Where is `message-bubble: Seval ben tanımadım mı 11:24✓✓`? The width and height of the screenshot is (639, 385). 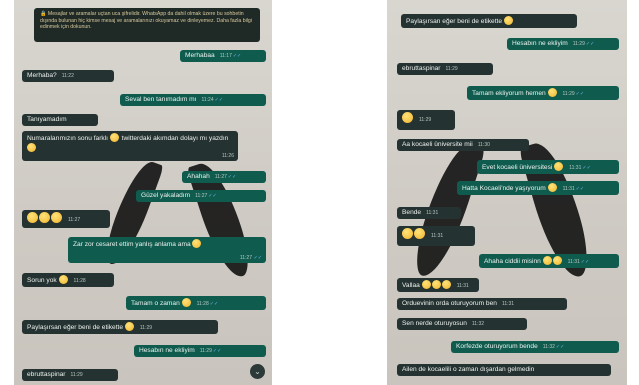
message-bubble: Seval ben tanımadım mı 11:24✓✓ is located at coordinates (193, 100).